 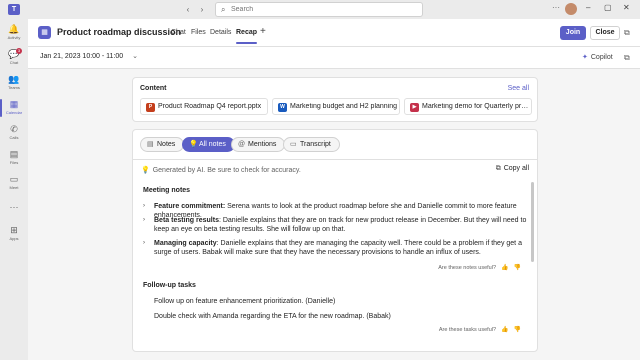 What do you see at coordinates (605, 33) in the screenshot?
I see `close-button: Close` at bounding box center [605, 33].